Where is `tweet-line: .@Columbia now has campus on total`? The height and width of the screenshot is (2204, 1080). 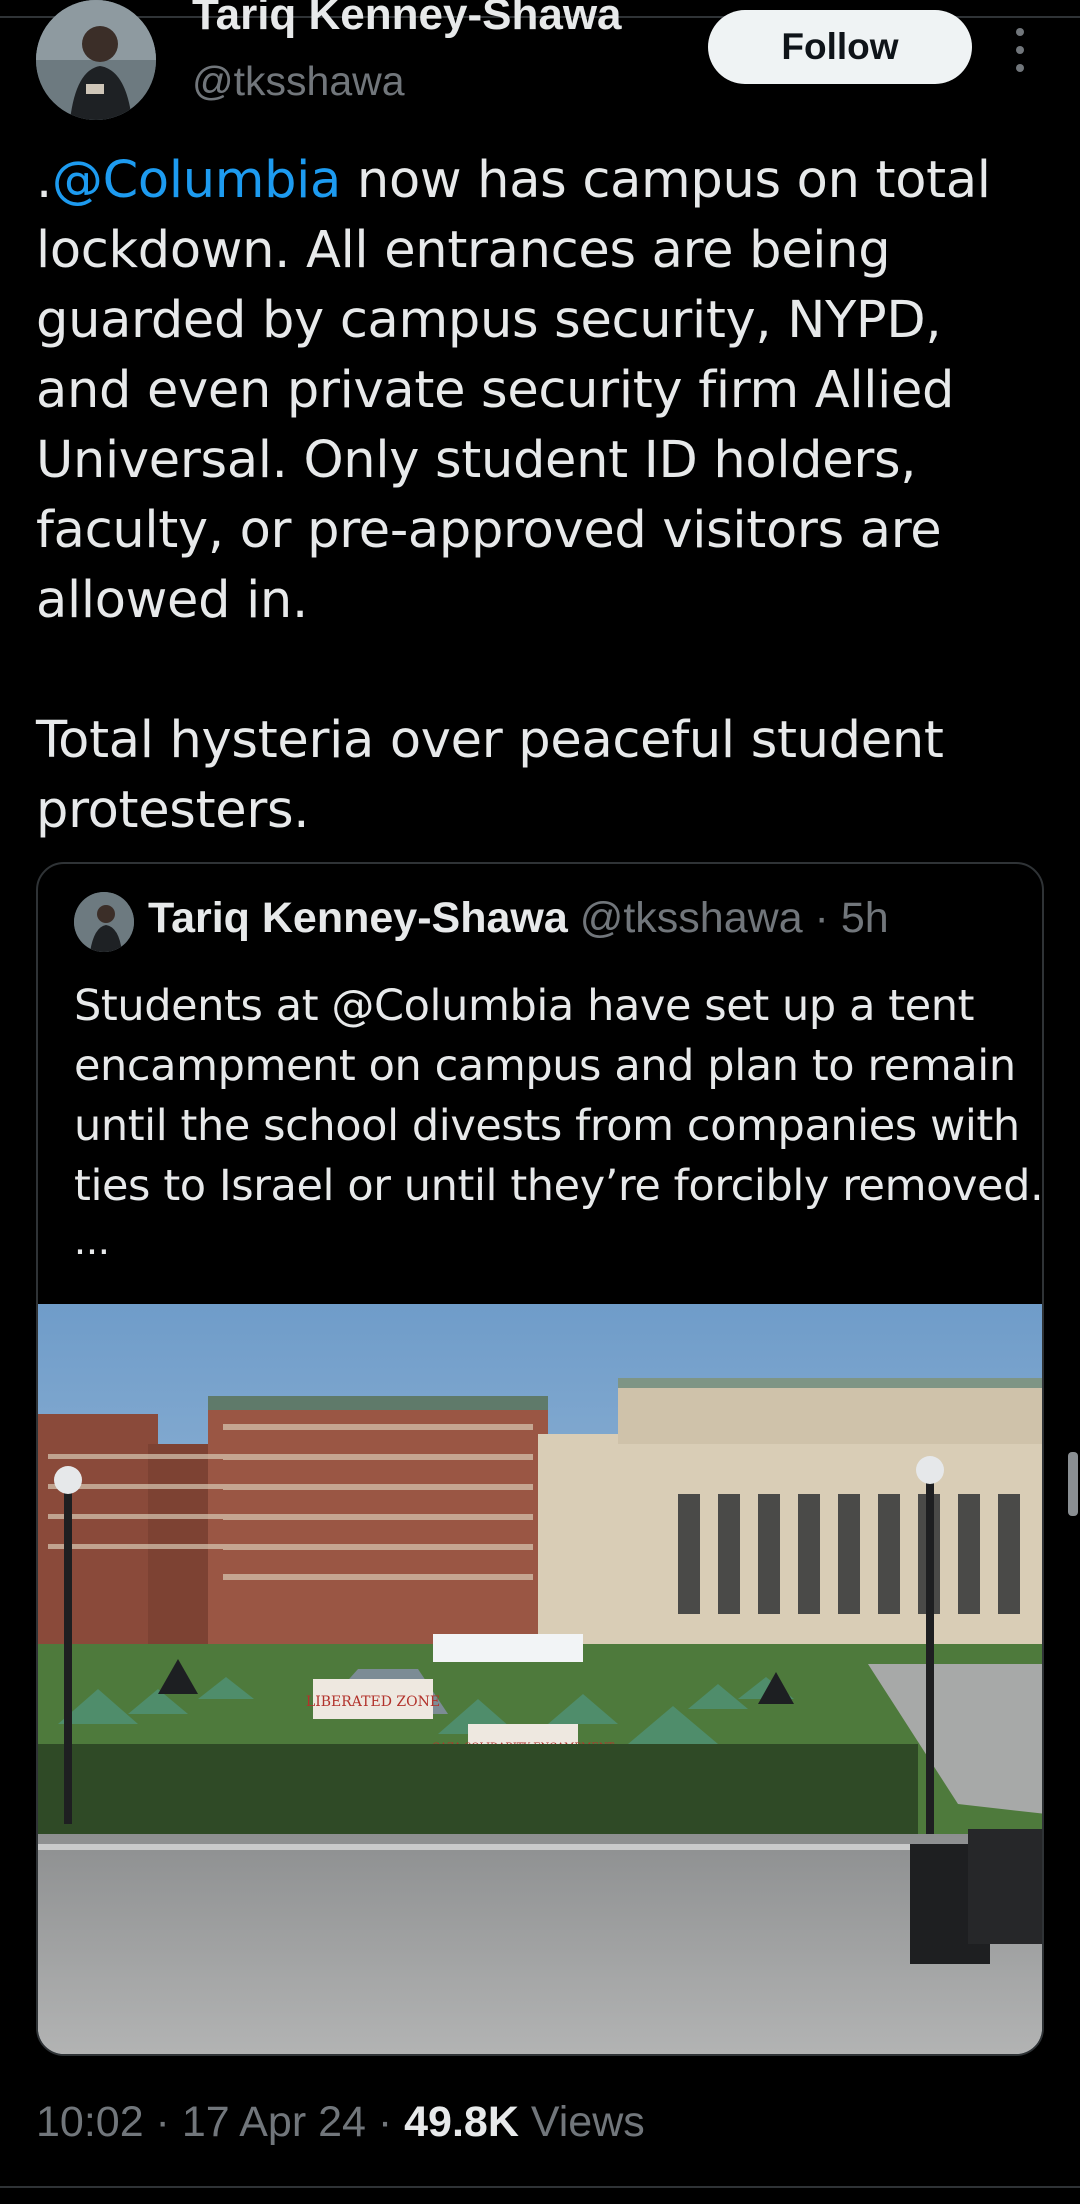
tweet-line: .@Columbia now has campus on total is located at coordinates (541, 181).